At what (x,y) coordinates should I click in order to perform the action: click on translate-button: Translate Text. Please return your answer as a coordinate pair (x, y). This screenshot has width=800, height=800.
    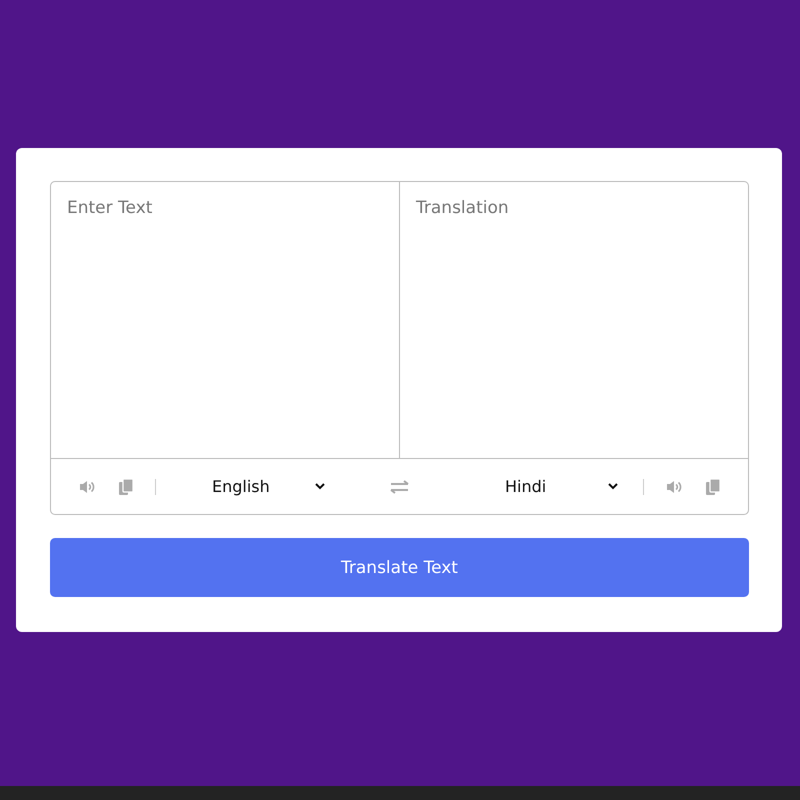
    Looking at the image, I should click on (399, 567).